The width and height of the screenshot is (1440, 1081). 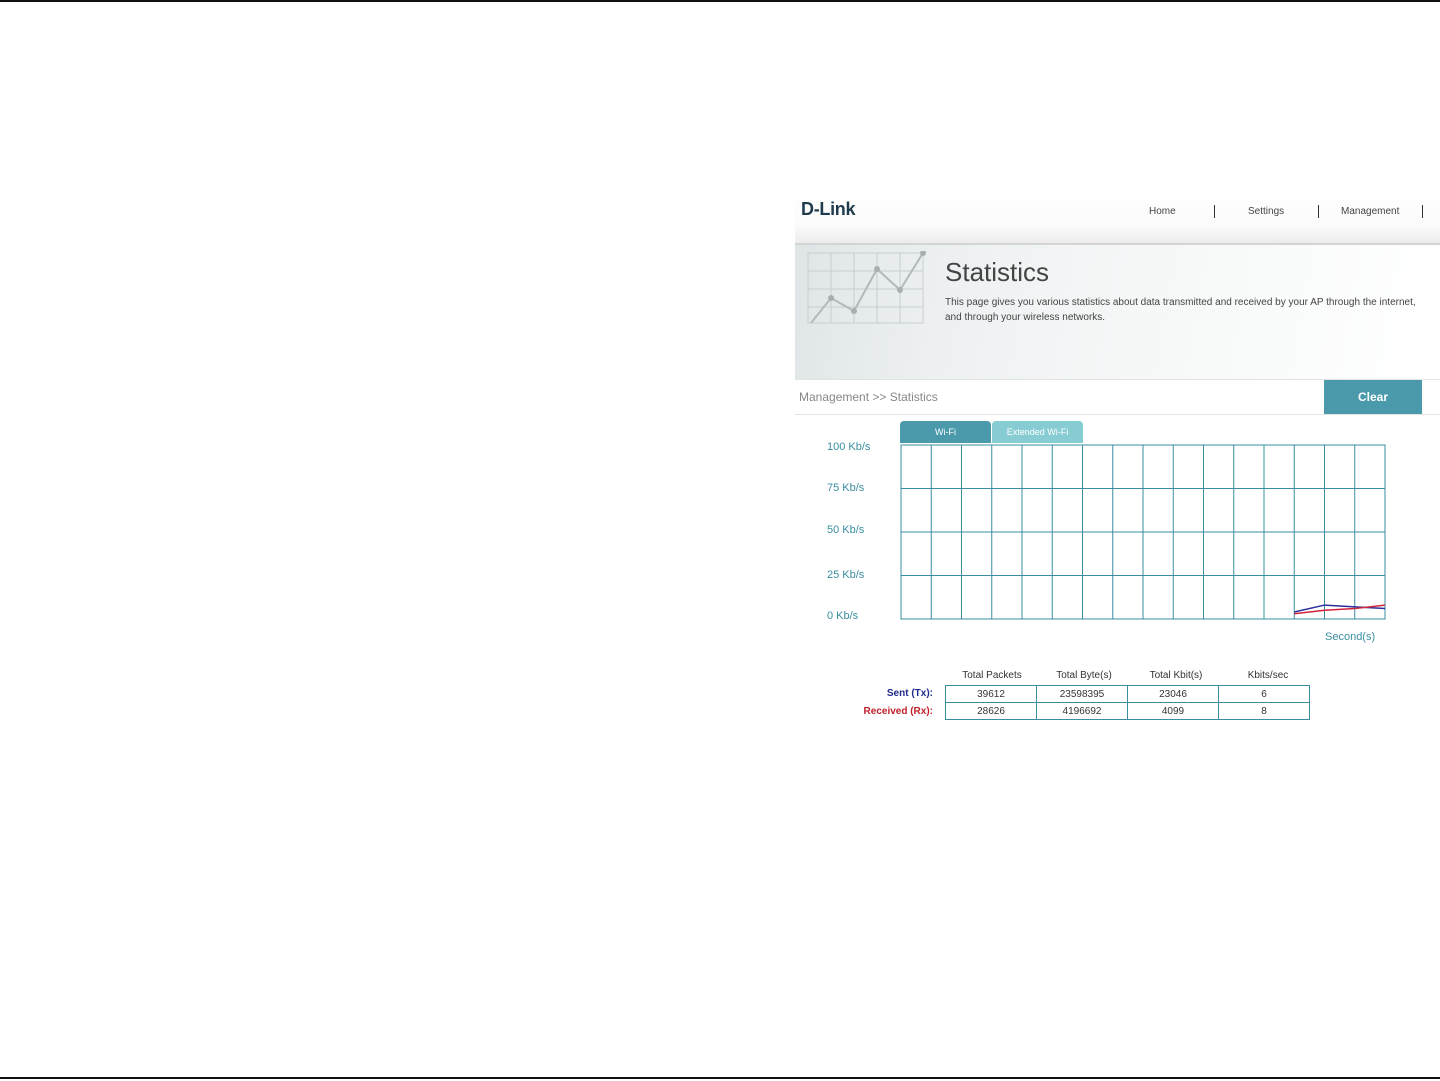 I want to click on y-axis-label: 0 Kb/s, so click(x=843, y=616).